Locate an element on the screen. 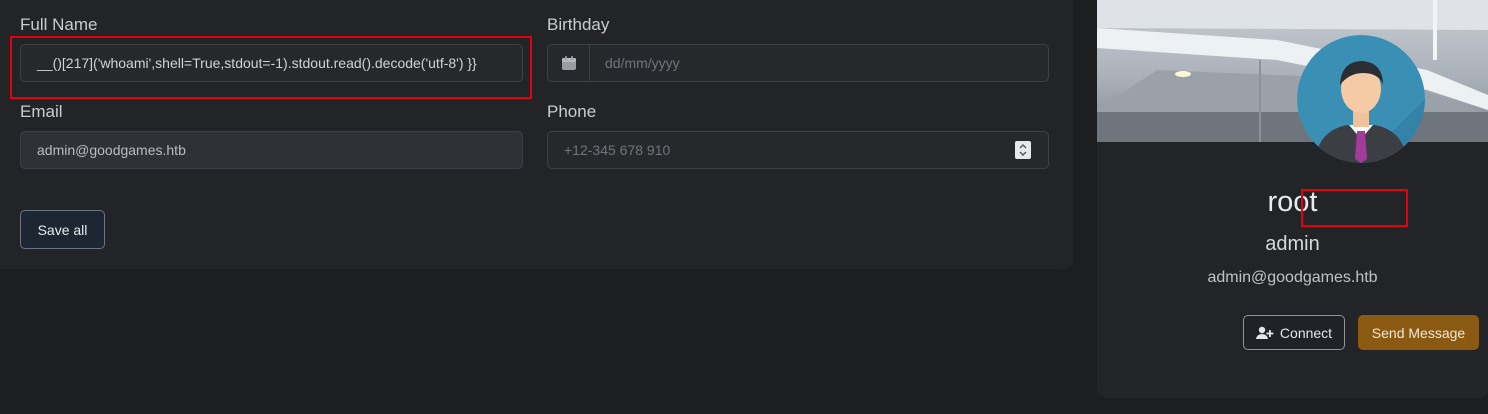  spinner-icon is located at coordinates (1023, 150).